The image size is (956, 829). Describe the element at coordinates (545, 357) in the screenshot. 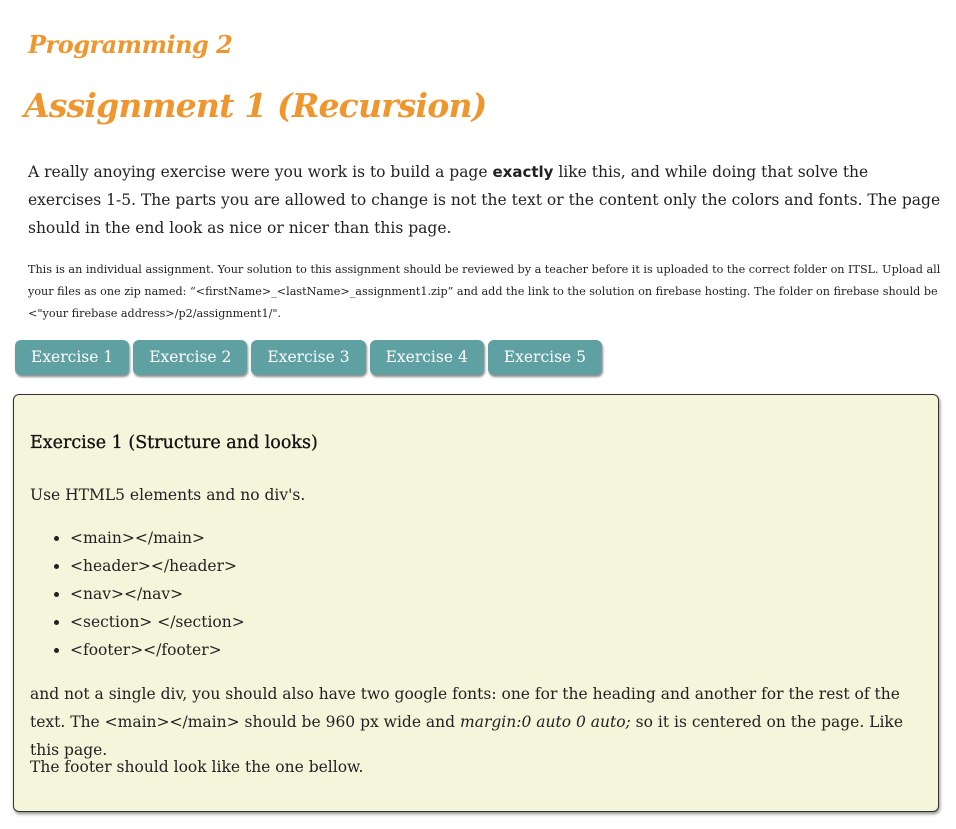

I see `tab-exercise-5: Exercise 5` at that location.